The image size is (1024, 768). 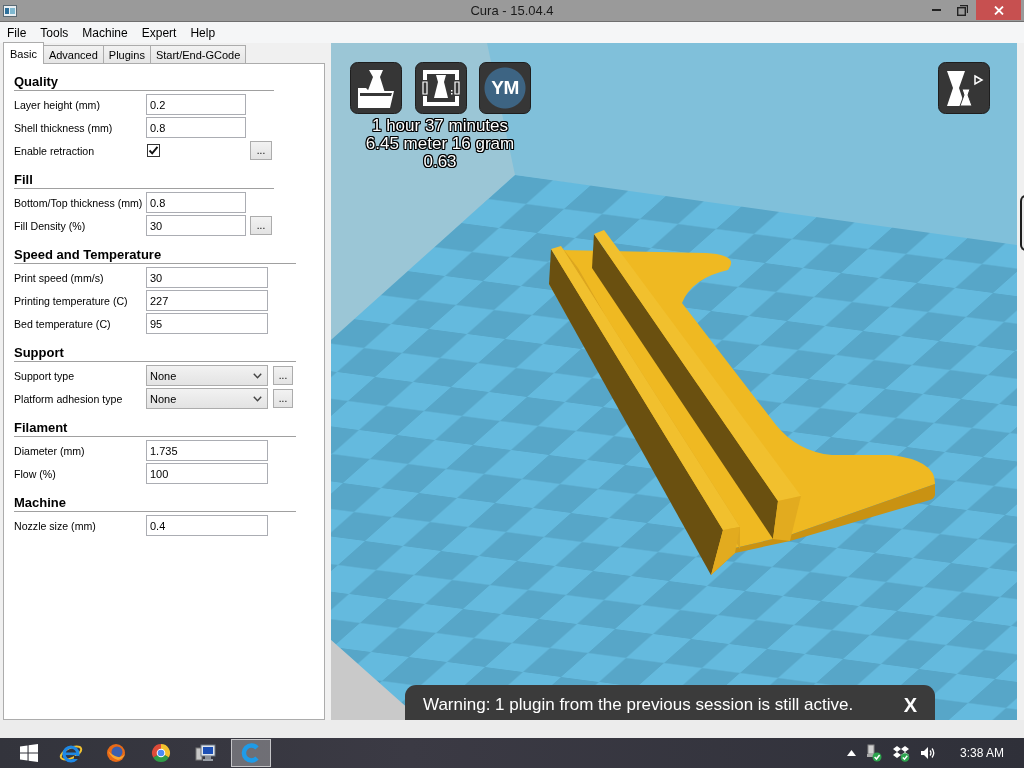 I want to click on field-label: Support type, so click(x=45, y=375).